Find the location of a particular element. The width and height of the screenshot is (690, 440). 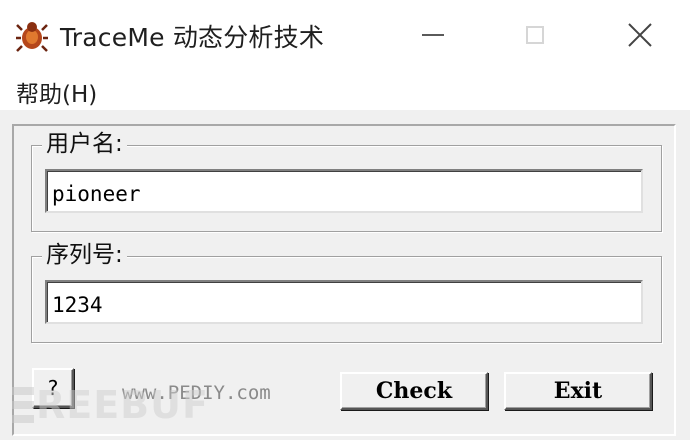

close-button is located at coordinates (640, 35).